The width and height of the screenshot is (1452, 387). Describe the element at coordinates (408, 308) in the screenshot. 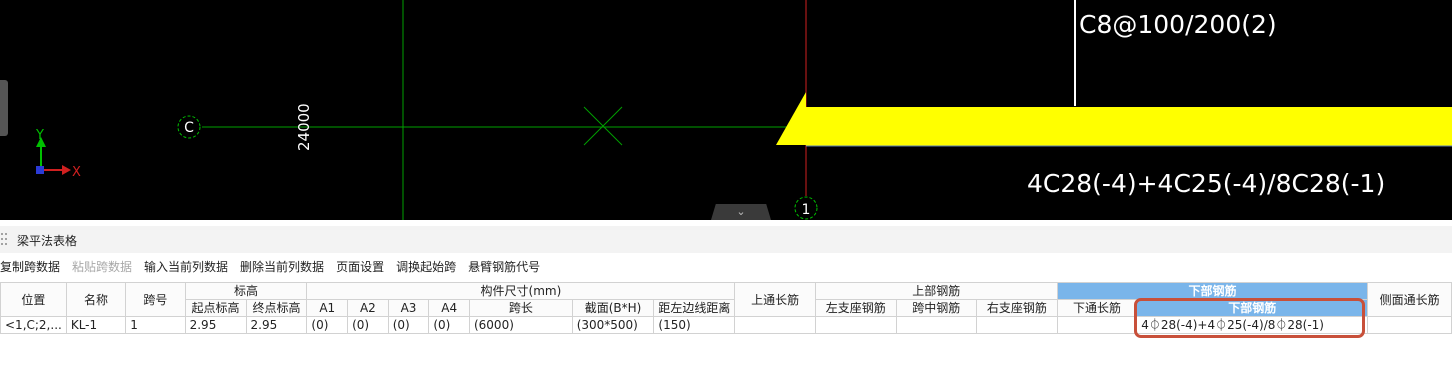

I see `header-a3: A3` at that location.